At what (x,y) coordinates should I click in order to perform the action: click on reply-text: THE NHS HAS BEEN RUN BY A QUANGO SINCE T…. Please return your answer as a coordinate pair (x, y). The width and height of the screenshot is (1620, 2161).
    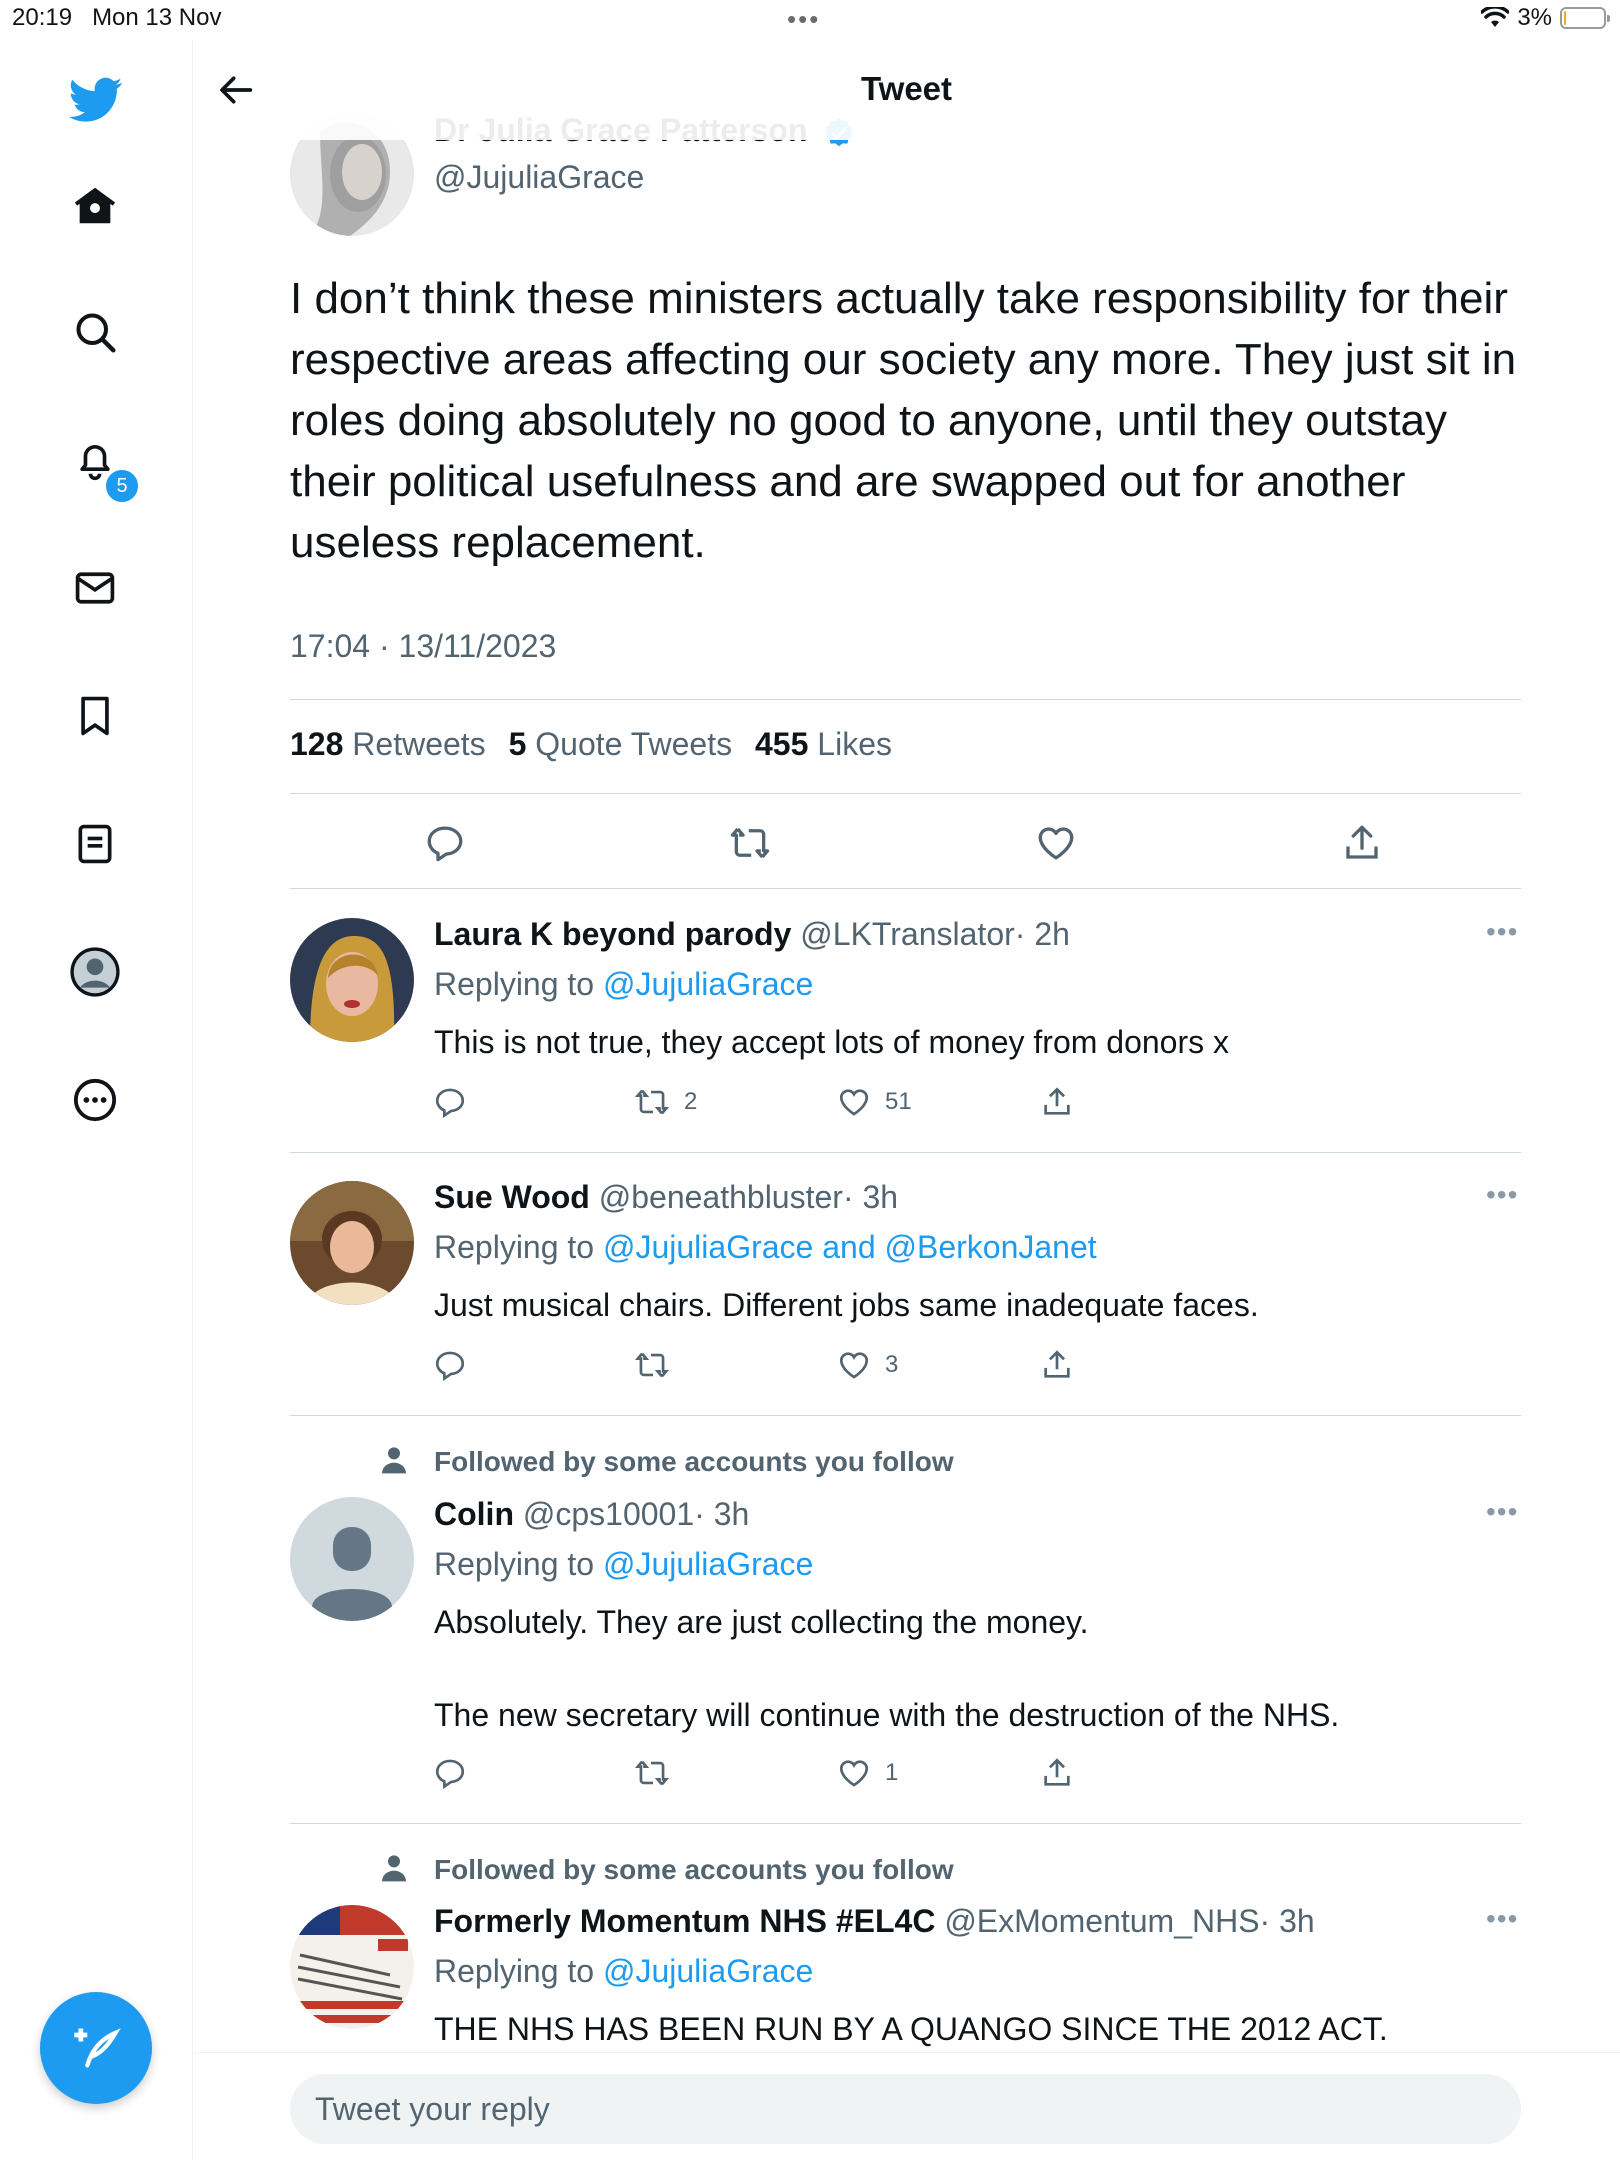
    Looking at the image, I should click on (911, 2029).